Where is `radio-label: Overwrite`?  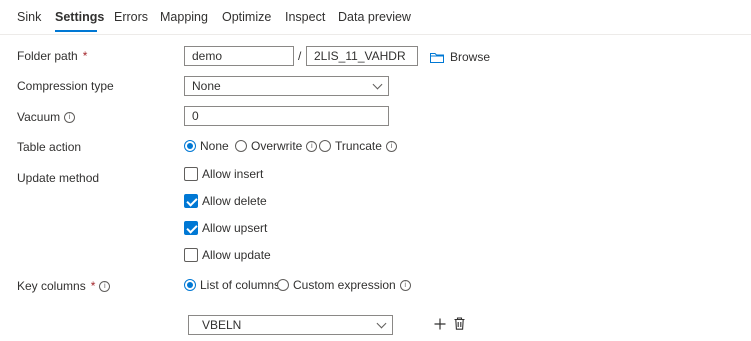 radio-label: Overwrite is located at coordinates (277, 146).